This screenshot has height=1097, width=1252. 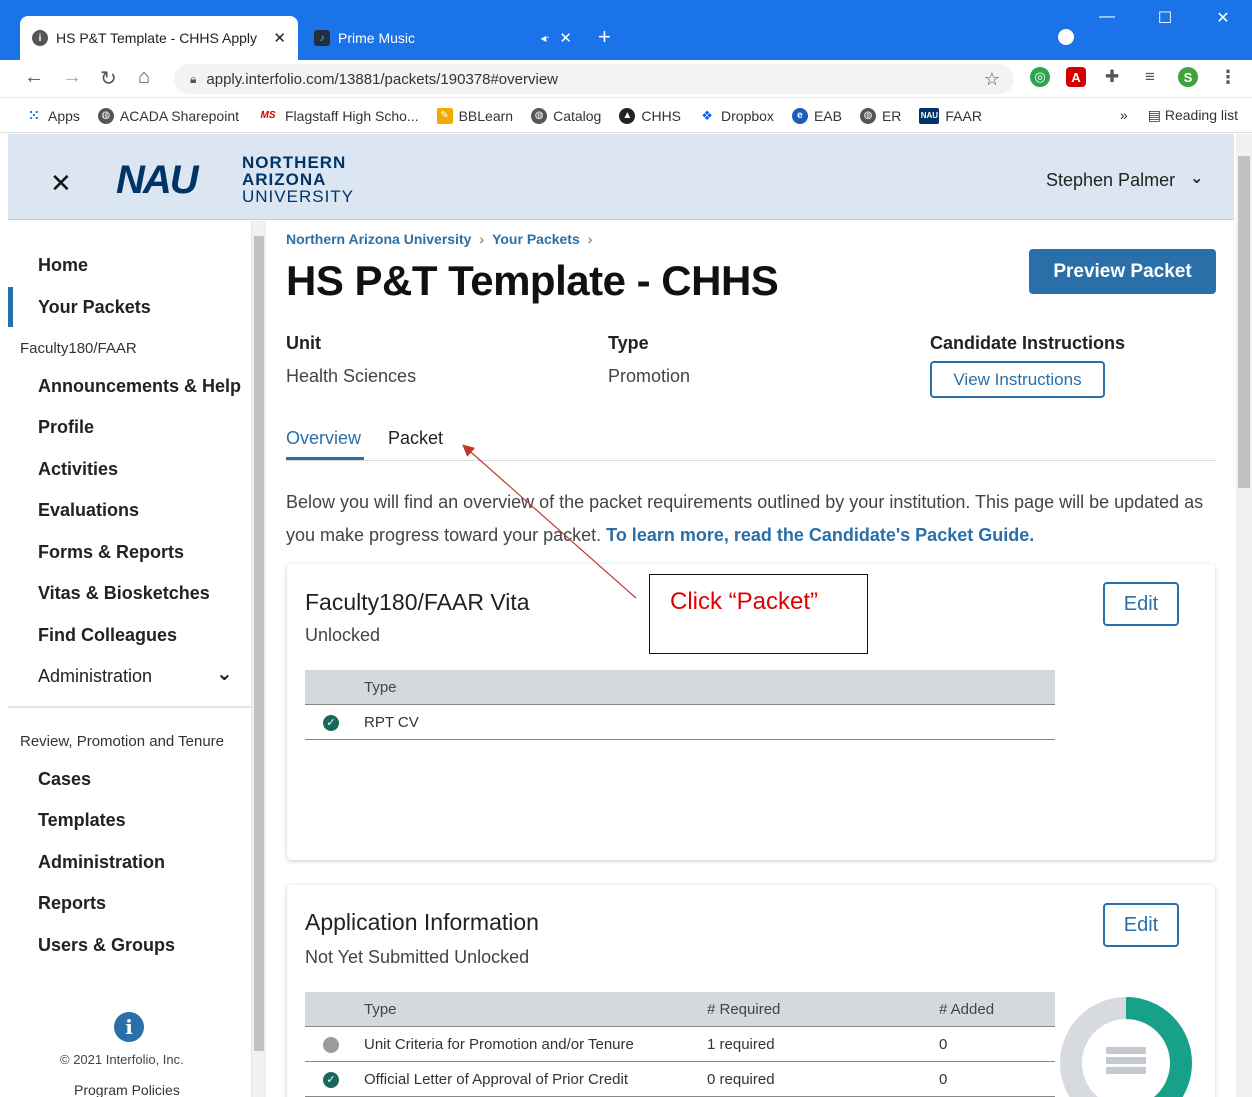 What do you see at coordinates (108, 78) in the screenshot?
I see `reload-icon: ↻` at bounding box center [108, 78].